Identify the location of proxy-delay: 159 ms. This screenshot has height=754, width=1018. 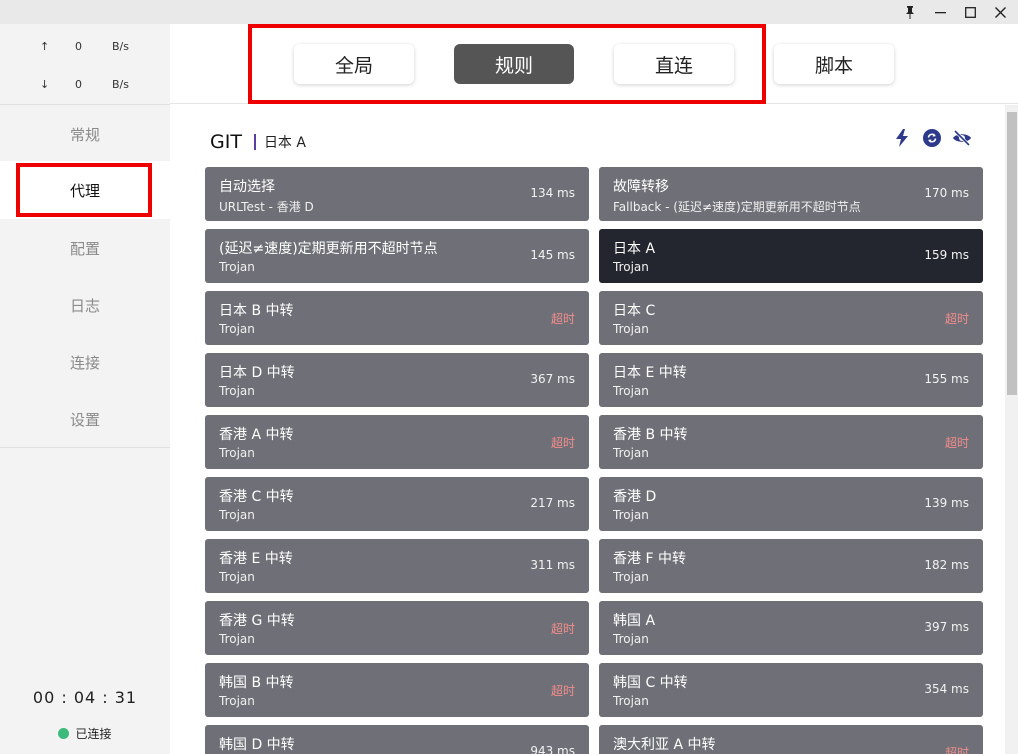
(946, 255).